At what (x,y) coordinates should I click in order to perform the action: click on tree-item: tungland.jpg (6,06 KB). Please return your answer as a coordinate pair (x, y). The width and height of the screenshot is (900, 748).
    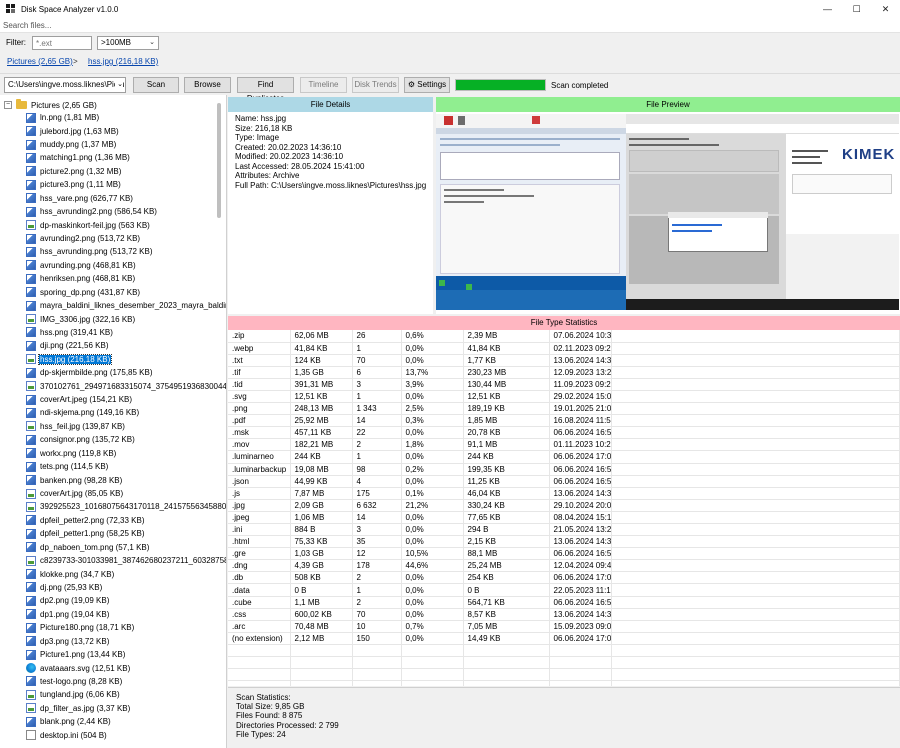
    Looking at the image, I should click on (121, 694).